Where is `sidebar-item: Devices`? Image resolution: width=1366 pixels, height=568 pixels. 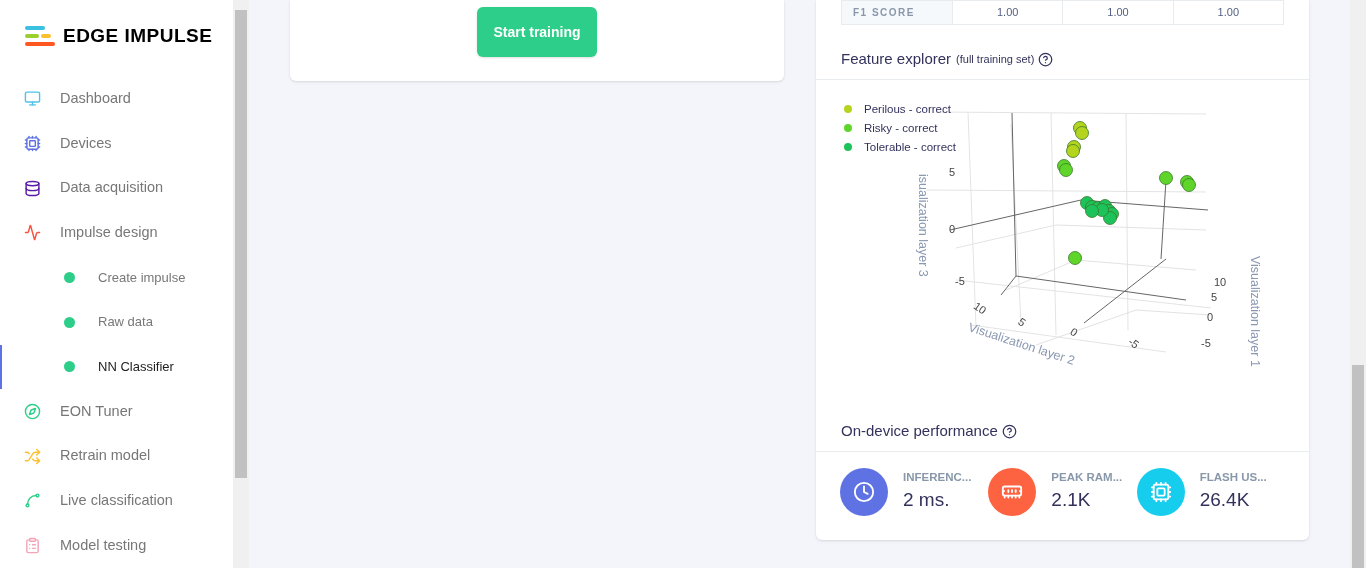 sidebar-item: Devices is located at coordinates (116, 143).